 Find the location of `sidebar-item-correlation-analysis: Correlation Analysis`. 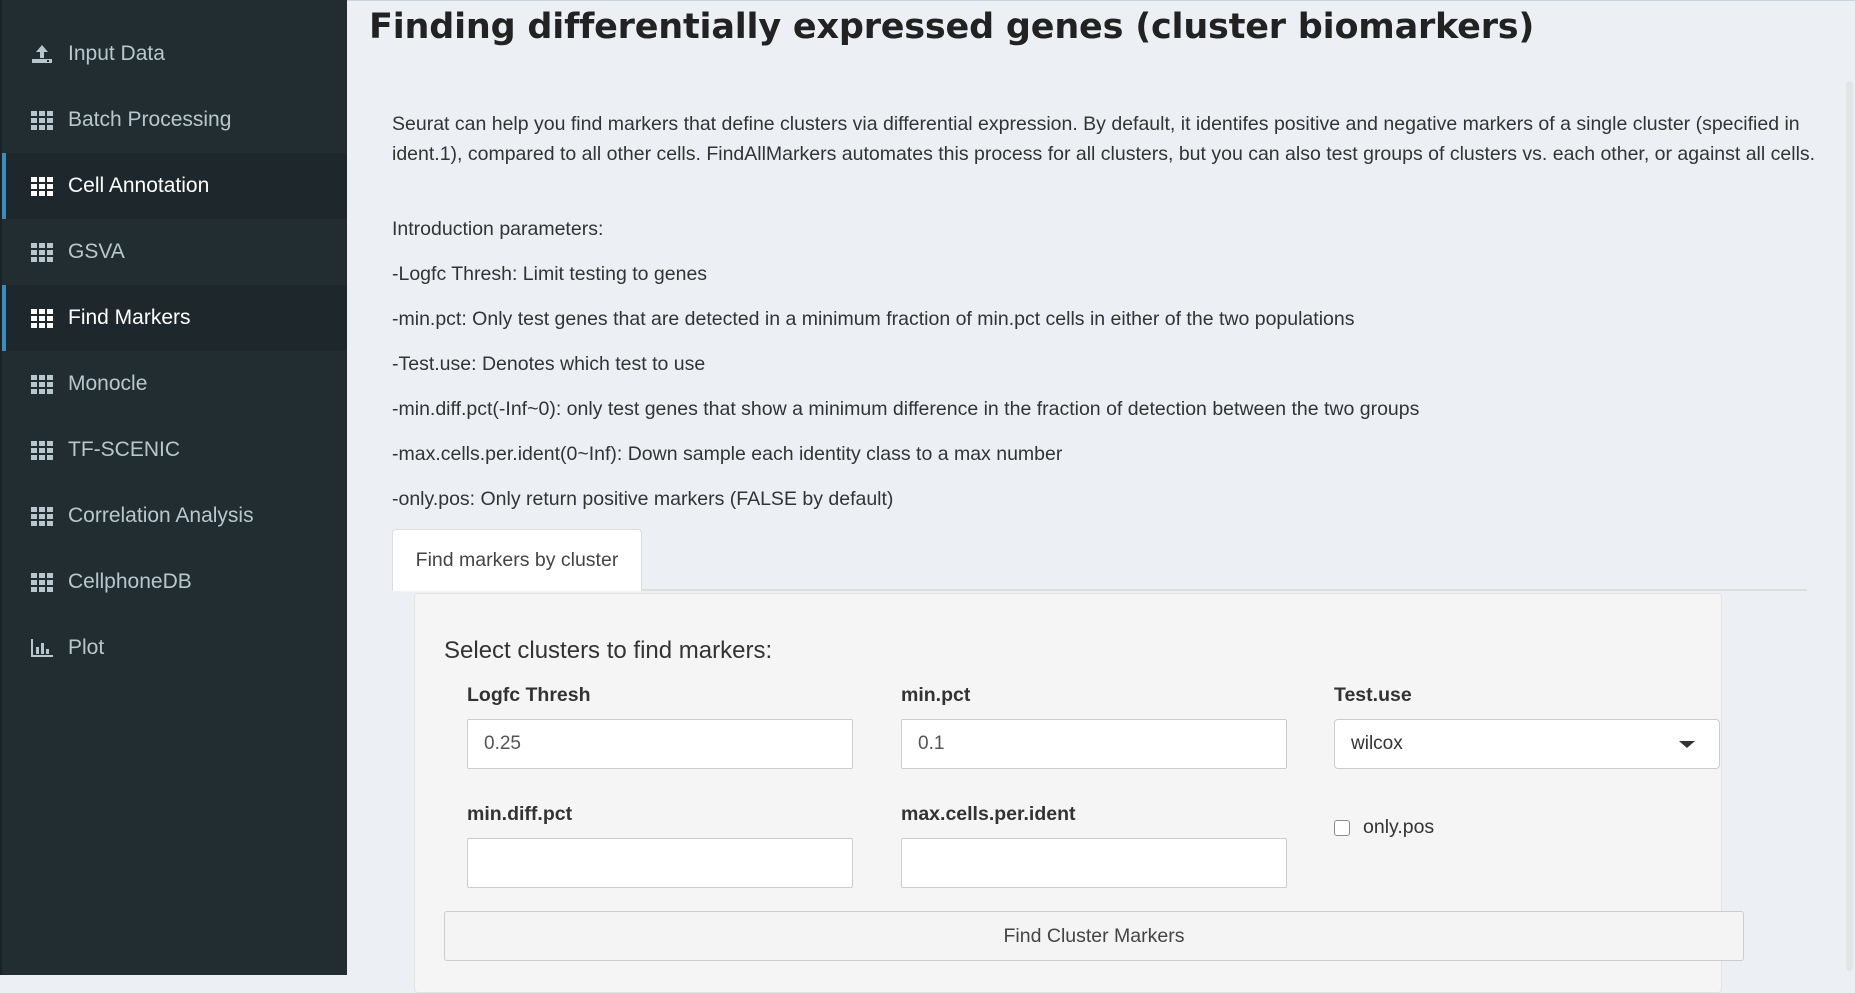

sidebar-item-correlation-analysis: Correlation Analysis is located at coordinates (174, 516).